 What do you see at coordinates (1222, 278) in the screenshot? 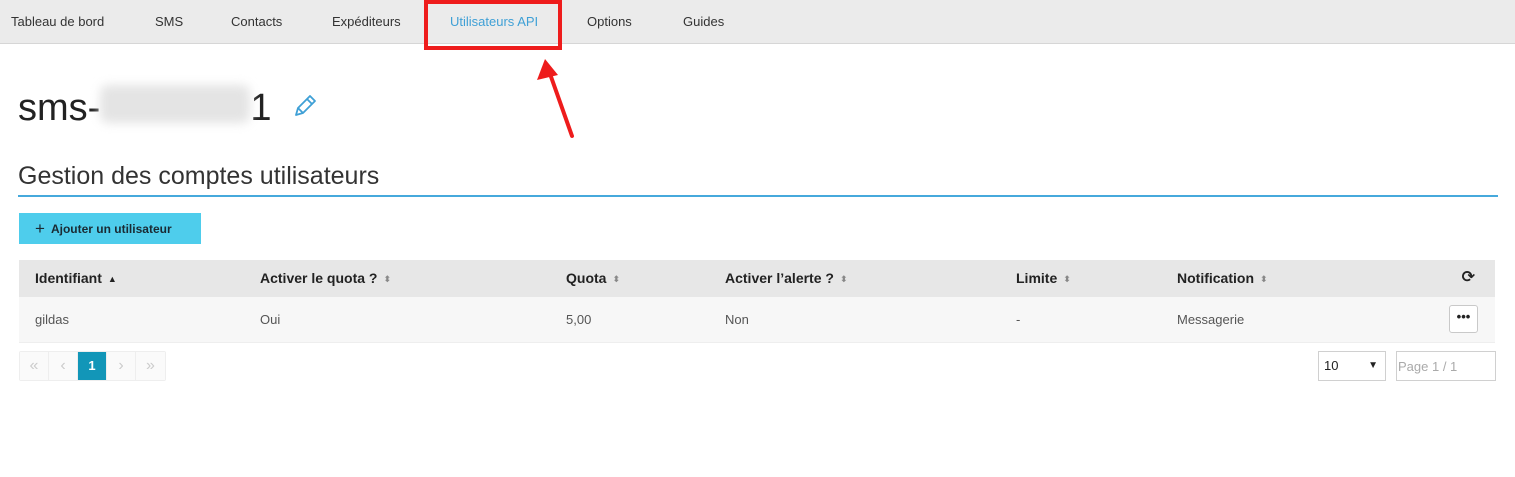
I see `header-notification: Notification ⬍` at bounding box center [1222, 278].